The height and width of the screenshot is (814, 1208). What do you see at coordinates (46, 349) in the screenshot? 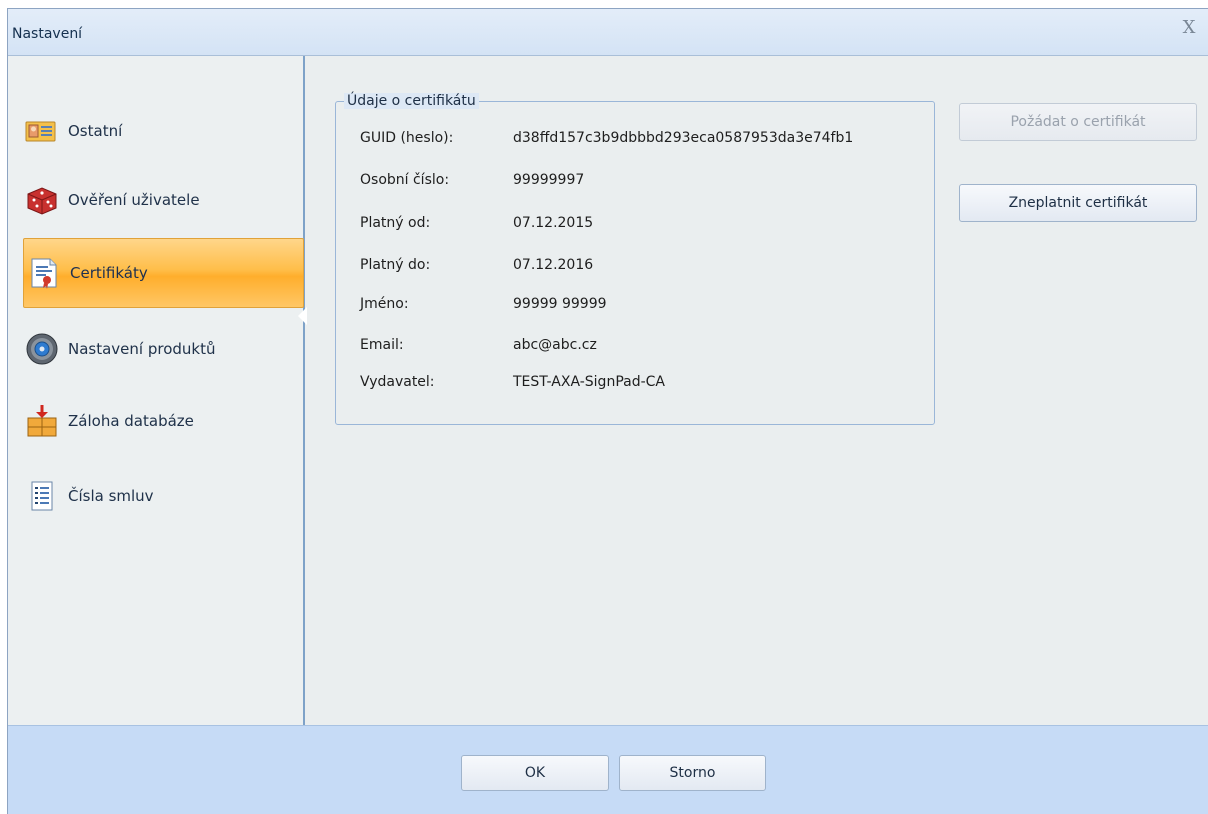
I see `gear-disc-icon` at bounding box center [46, 349].